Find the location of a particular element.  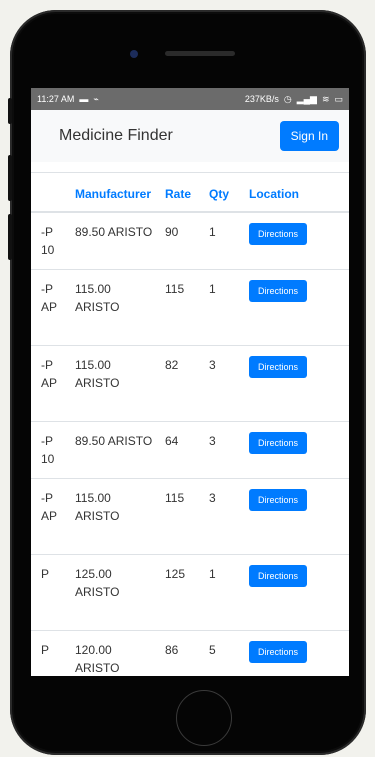

header-manufacturer: Manufacturer is located at coordinates (116, 192).